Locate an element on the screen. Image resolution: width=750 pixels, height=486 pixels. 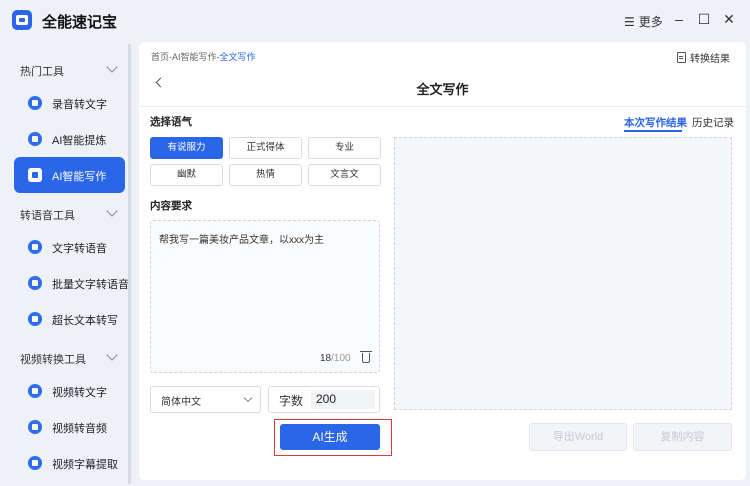
section-label: 转语音工具 is located at coordinates (47, 216).